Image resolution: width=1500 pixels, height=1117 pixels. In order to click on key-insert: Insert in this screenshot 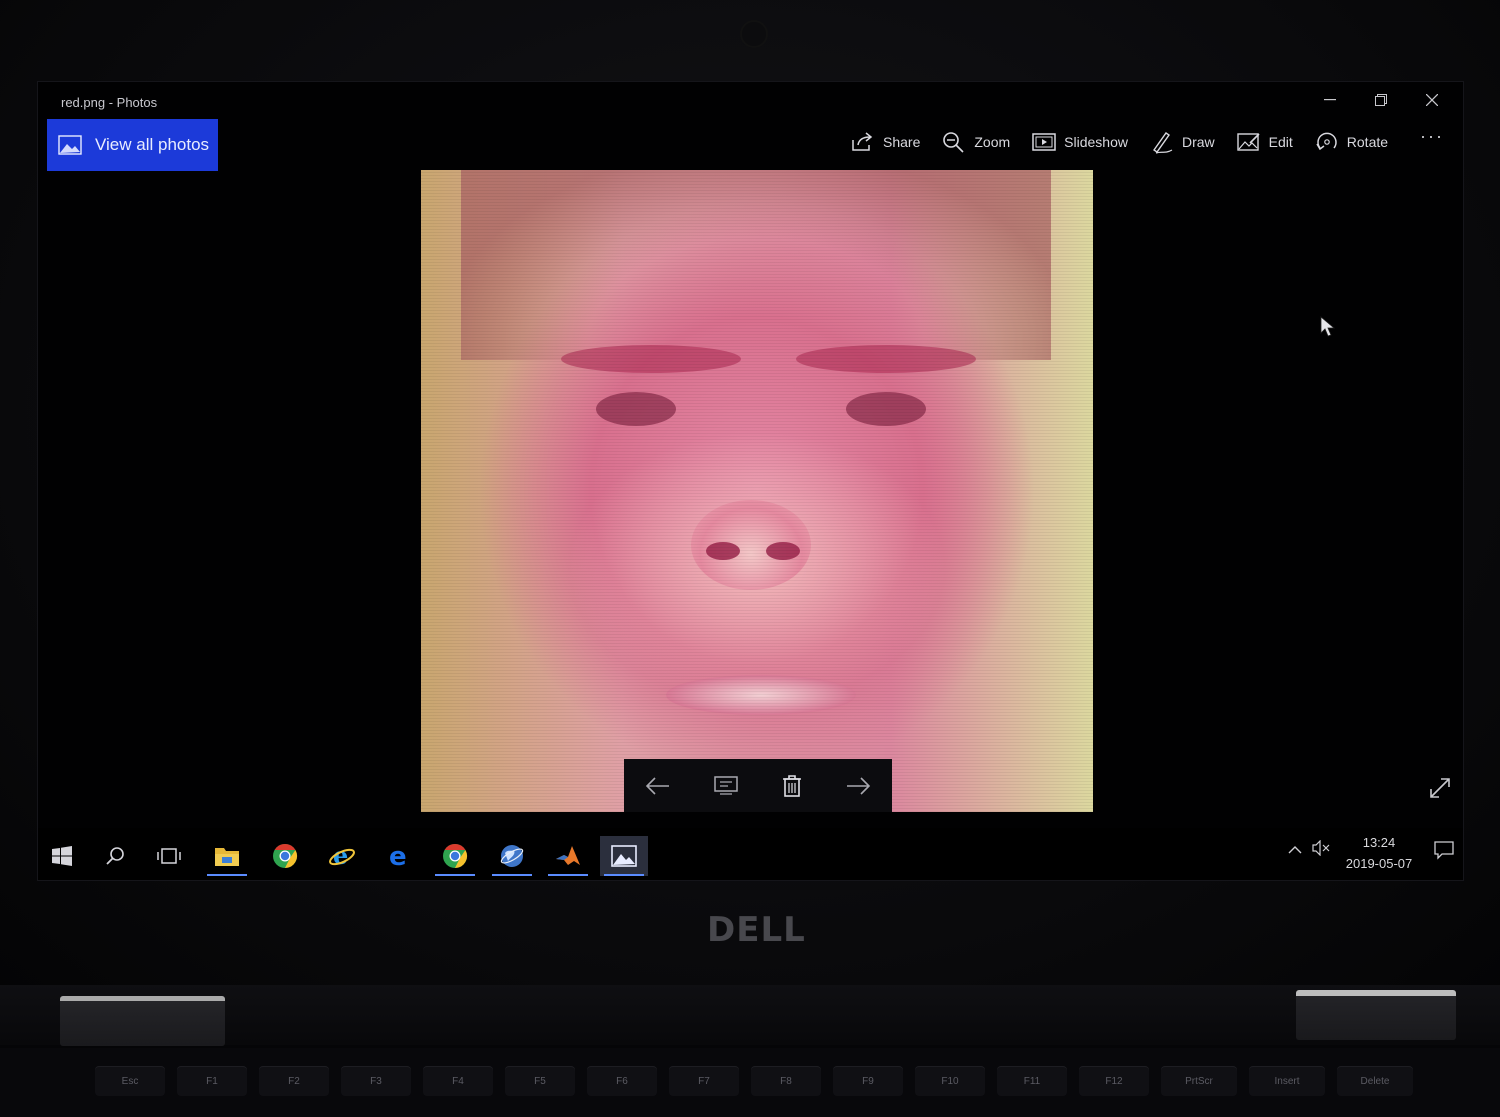, I will do `click(1287, 1081)`.